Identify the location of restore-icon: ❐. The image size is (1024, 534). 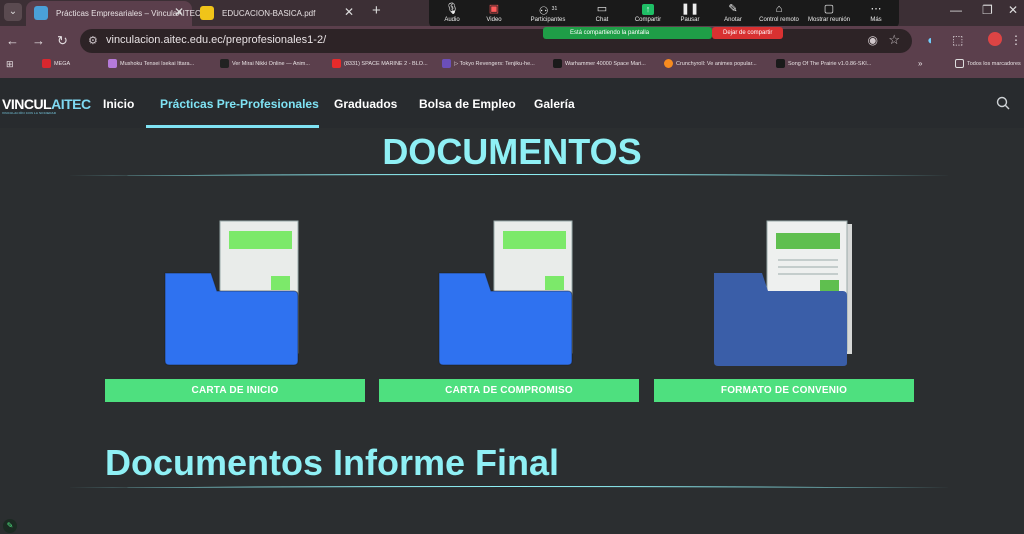
(987, 10).